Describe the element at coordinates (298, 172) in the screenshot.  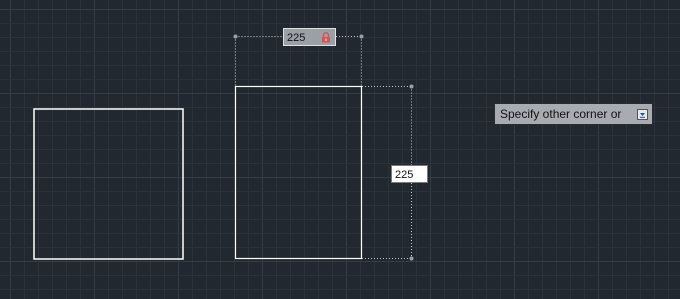
I see `new-rectangle-preview` at that location.